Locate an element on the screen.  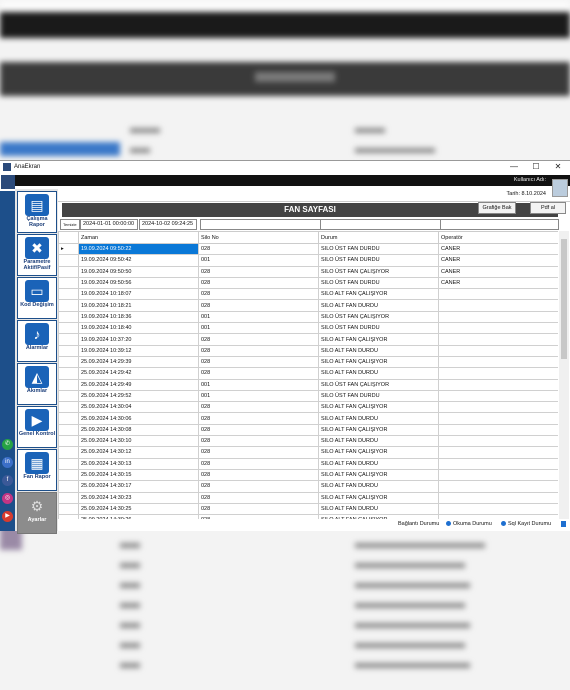
whatsapp-icon: ✆ is located at coordinates (7, 444).